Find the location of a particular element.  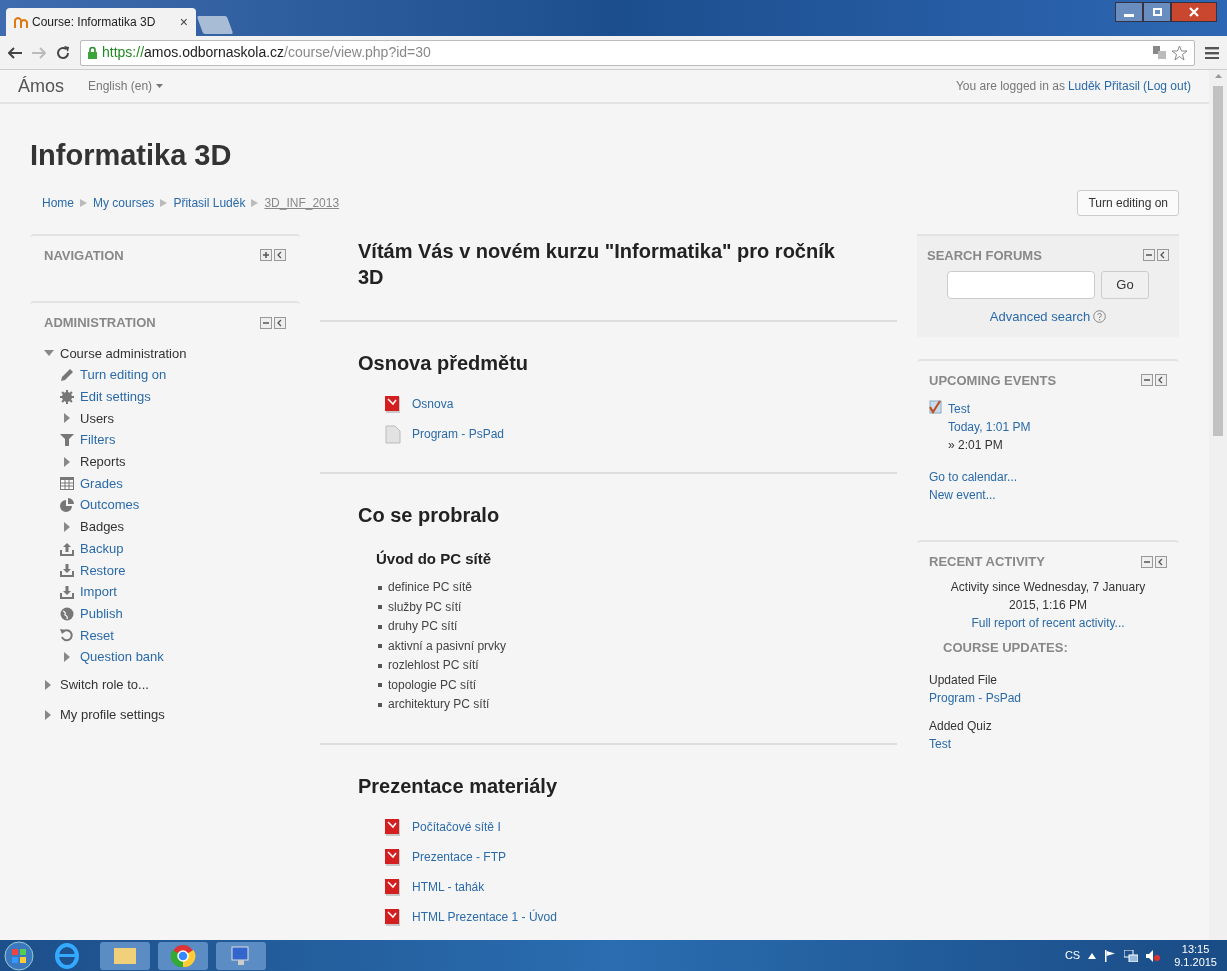

tree-item: Question bank is located at coordinates (122, 657).